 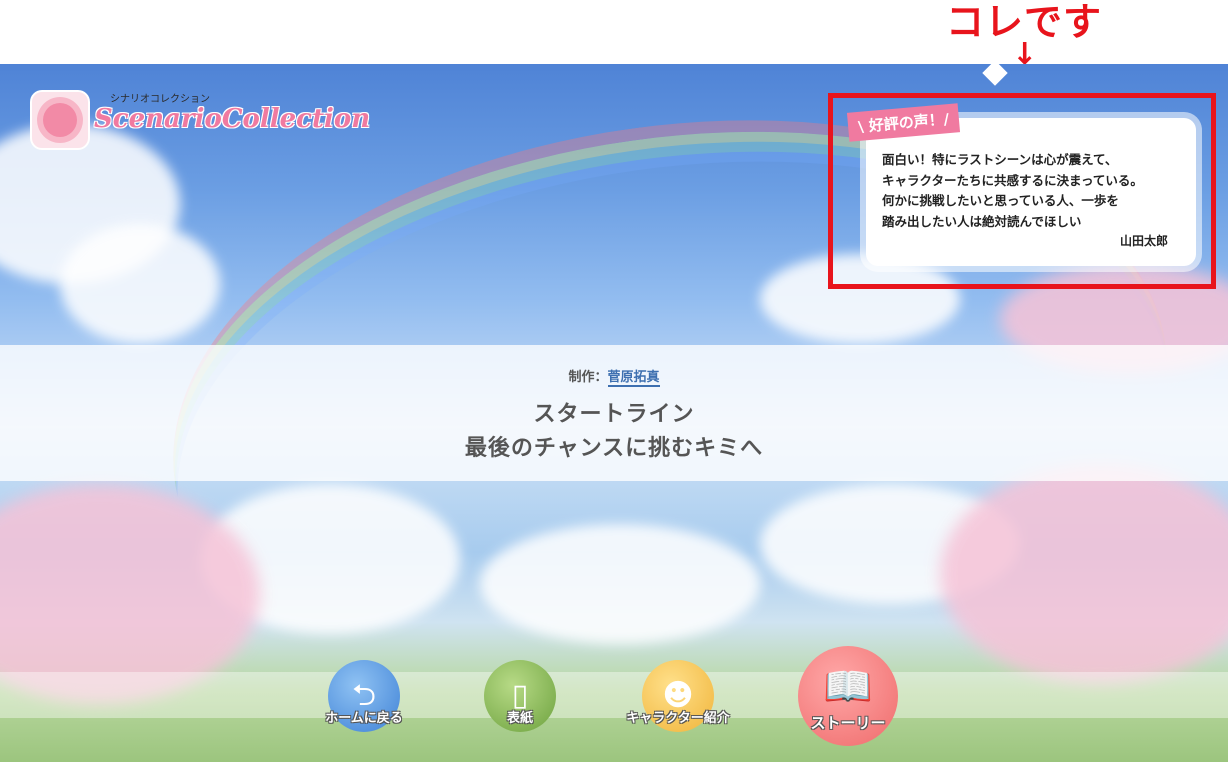 What do you see at coordinates (633, 378) in the screenshot?
I see `author-link: 菅原拓真` at bounding box center [633, 378].